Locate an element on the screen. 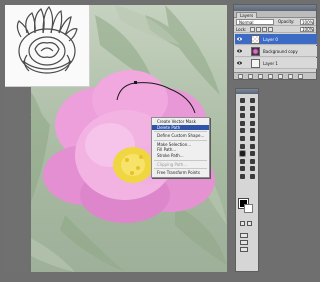 This screenshot has width=320, height=282. menu-item-delete-path: Delete Path is located at coordinates (180, 127).